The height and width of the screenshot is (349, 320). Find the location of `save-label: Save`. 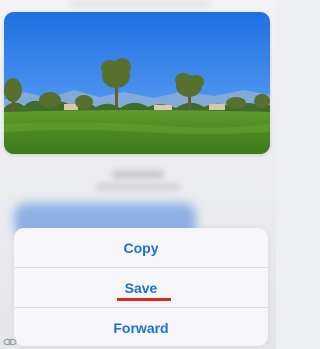

save-label: Save is located at coordinates (141, 287).